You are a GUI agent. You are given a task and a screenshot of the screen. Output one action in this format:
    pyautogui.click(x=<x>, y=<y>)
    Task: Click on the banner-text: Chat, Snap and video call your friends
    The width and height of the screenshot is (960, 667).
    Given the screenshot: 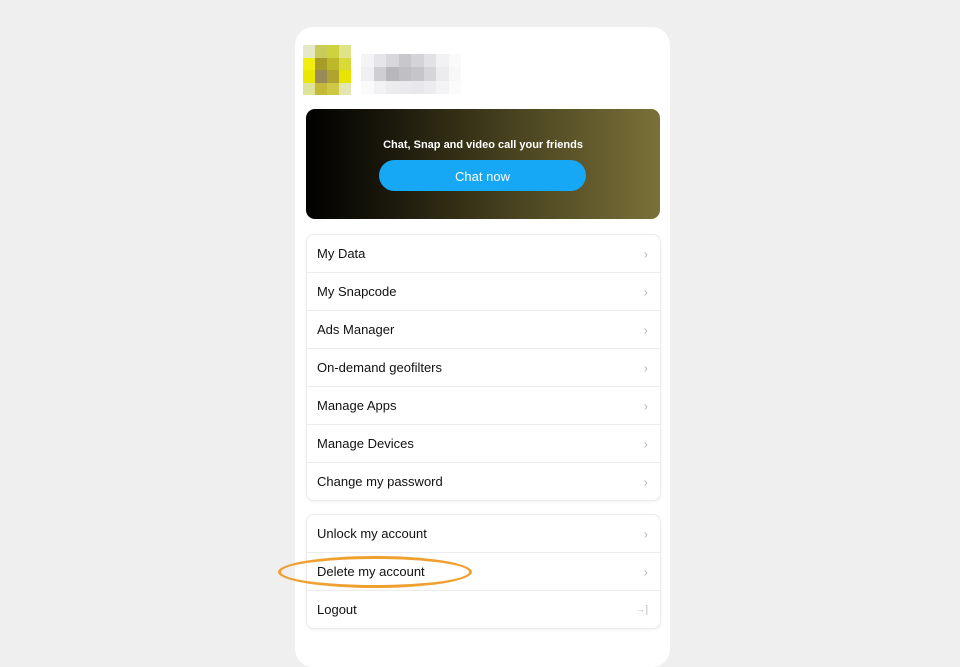 What is the action you would take?
    pyautogui.click(x=483, y=145)
    